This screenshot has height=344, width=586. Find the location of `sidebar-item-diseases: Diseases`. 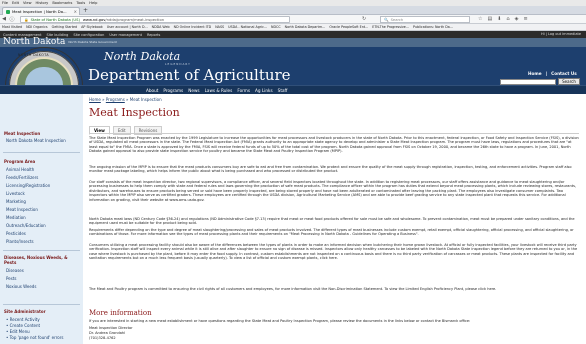

sidebar-item-diseases: Diseases is located at coordinates (15, 270).